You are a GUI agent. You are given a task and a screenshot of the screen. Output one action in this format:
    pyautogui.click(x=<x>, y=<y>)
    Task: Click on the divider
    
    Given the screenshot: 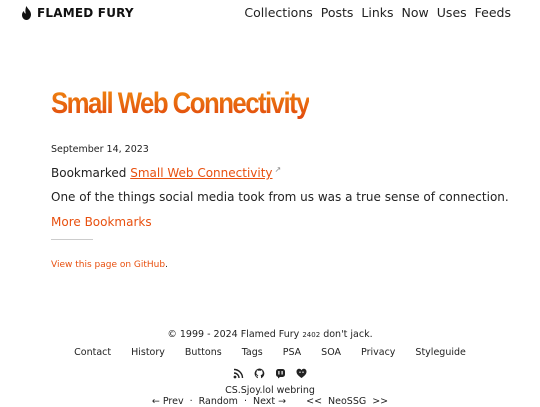 What is the action you would take?
    pyautogui.click(x=72, y=239)
    